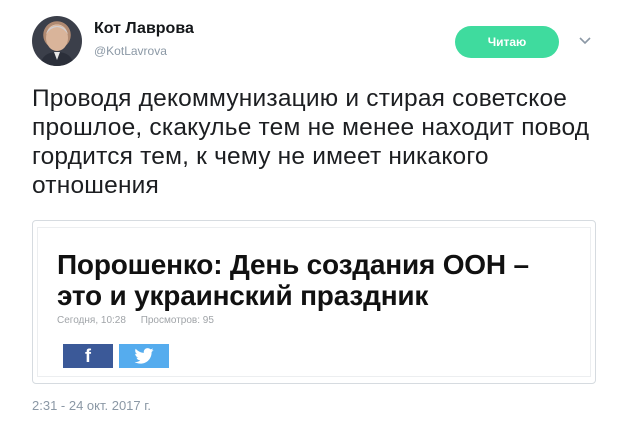 Image resolution: width=626 pixels, height=426 pixels. I want to click on user-handle: @KotLavrova, so click(130, 51).